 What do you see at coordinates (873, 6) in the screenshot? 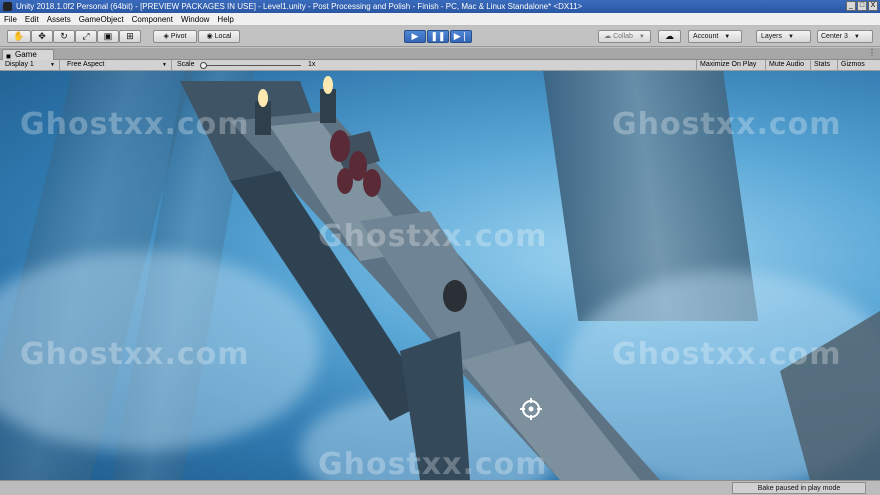
I see `close-button: X` at bounding box center [873, 6].